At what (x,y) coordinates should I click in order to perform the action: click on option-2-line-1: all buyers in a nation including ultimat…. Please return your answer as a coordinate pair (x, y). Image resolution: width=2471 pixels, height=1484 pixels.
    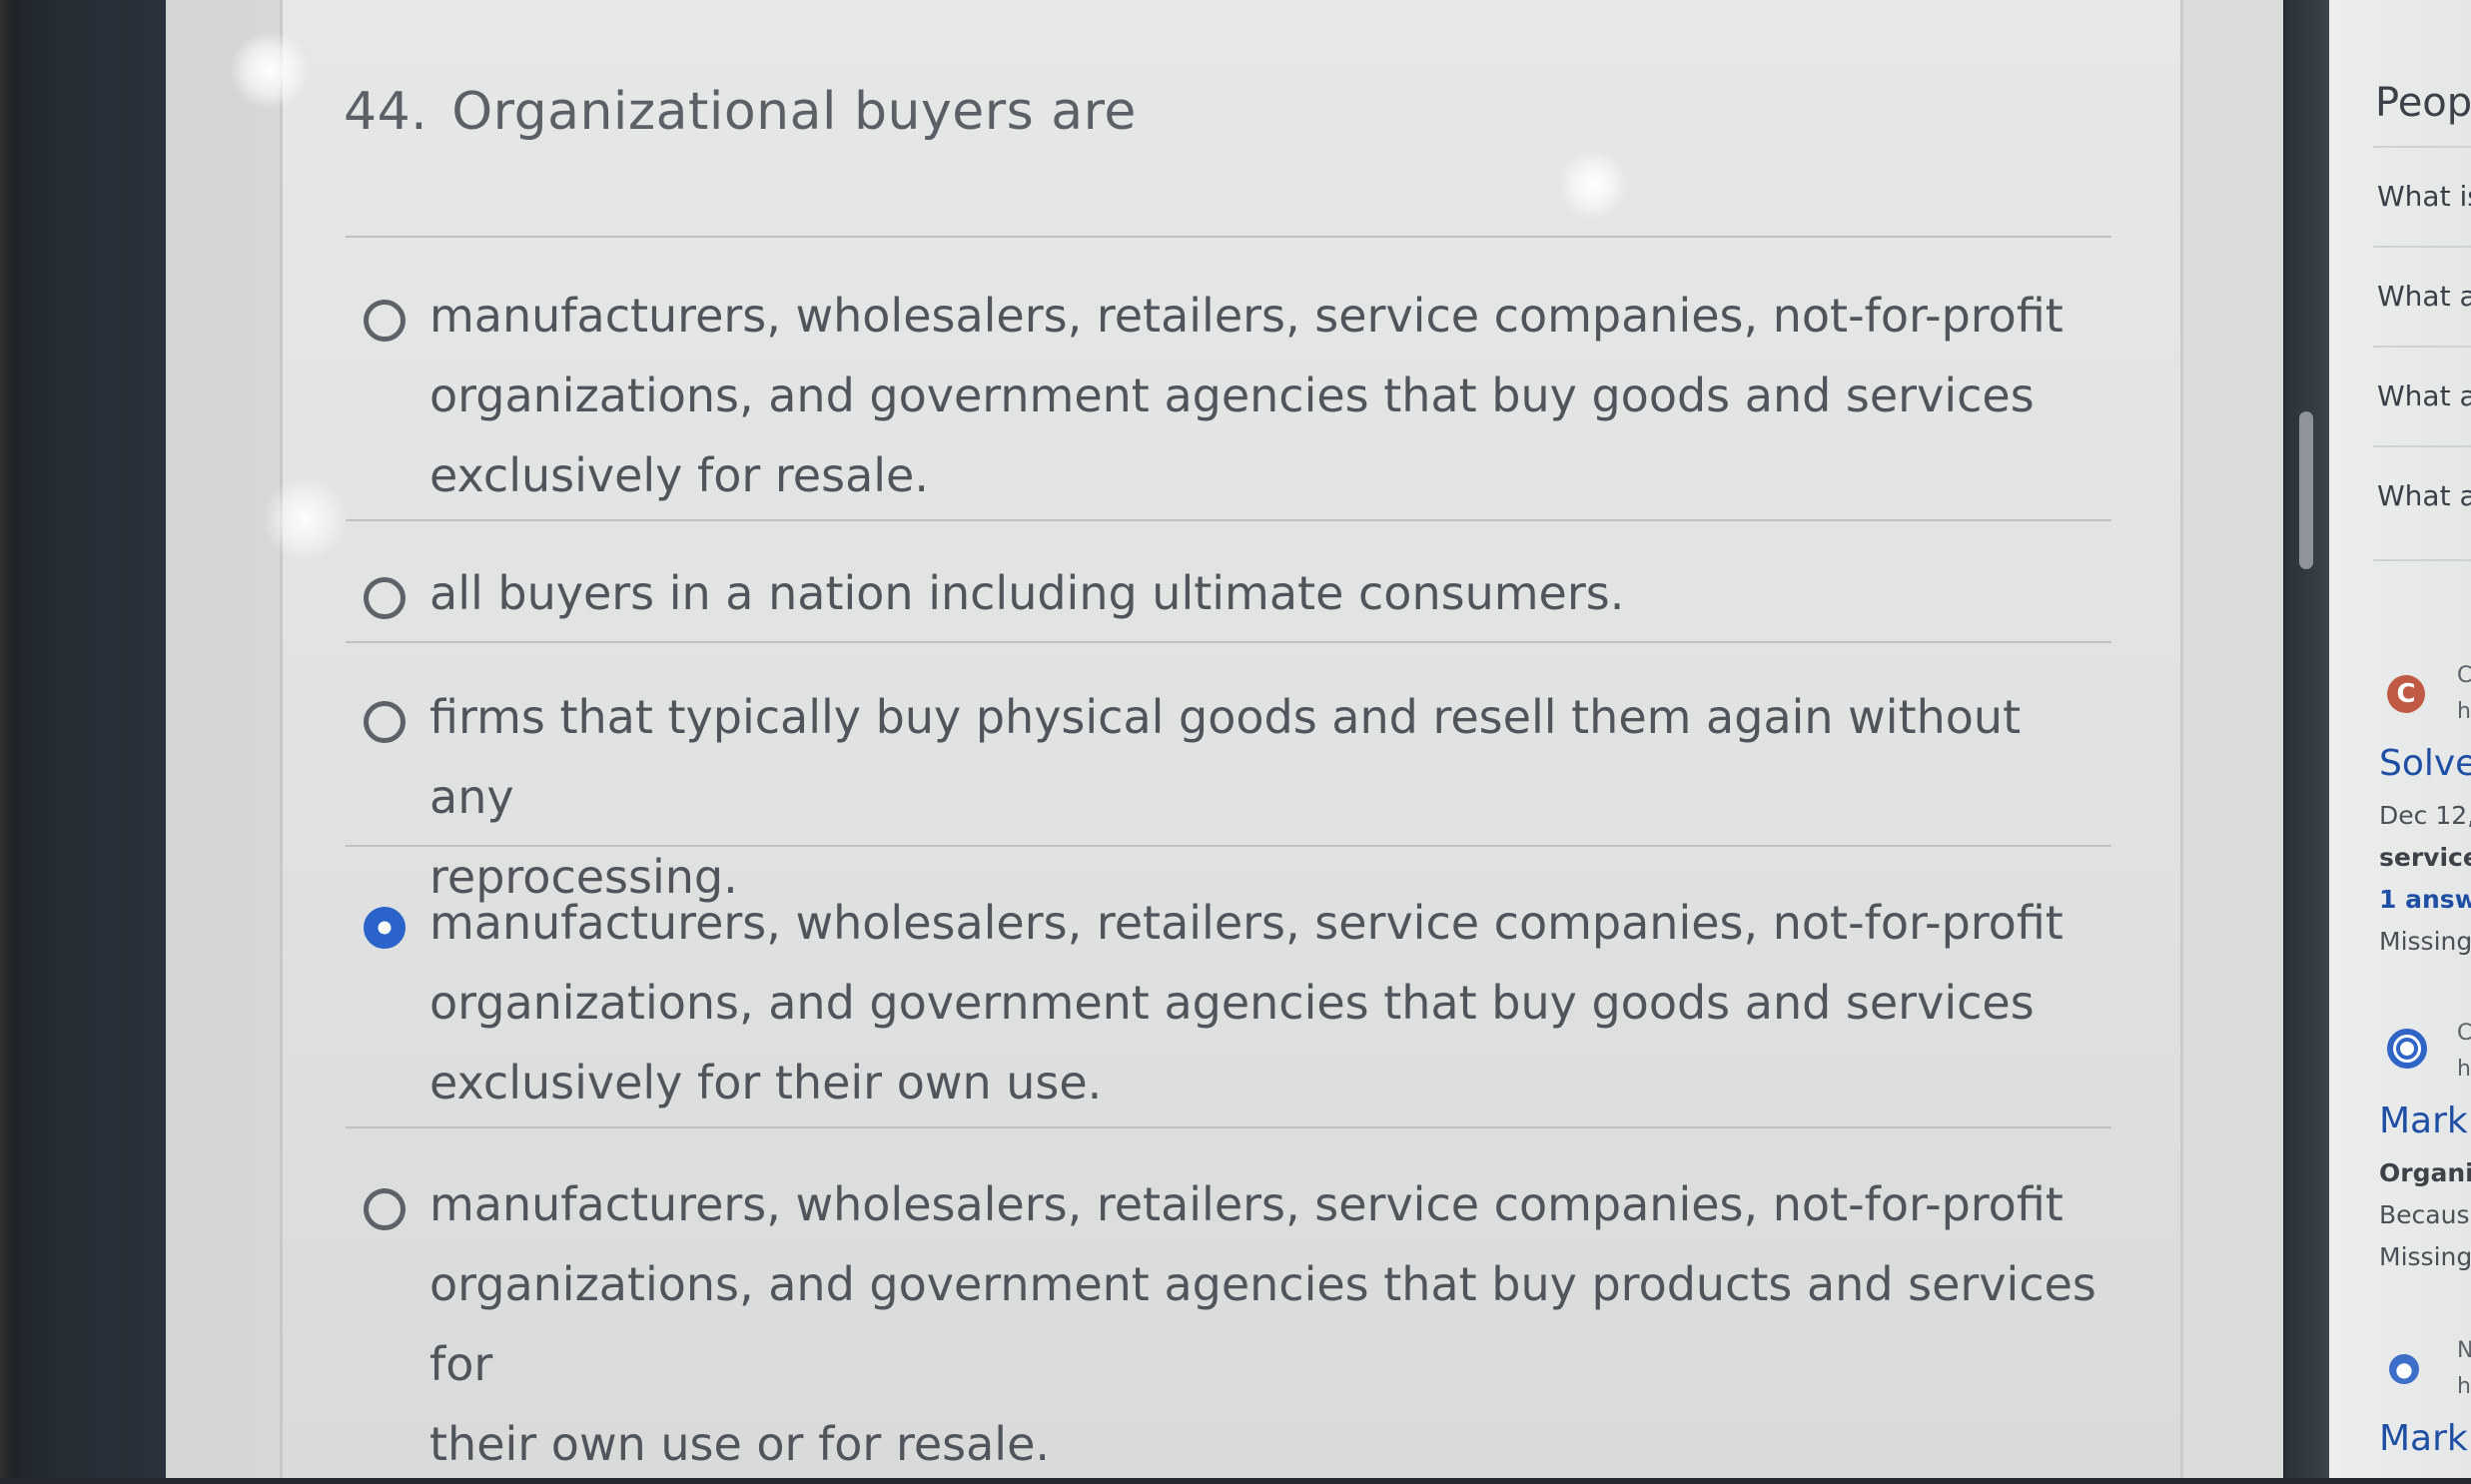
    Looking at the image, I should click on (1027, 593).